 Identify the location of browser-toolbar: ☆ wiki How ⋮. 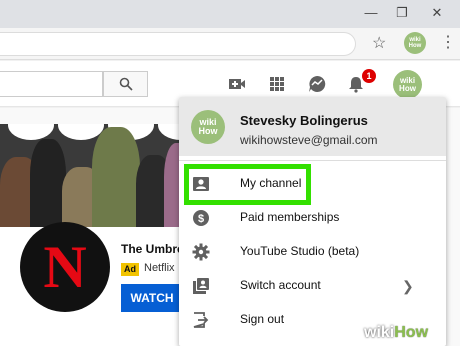
(230, 44).